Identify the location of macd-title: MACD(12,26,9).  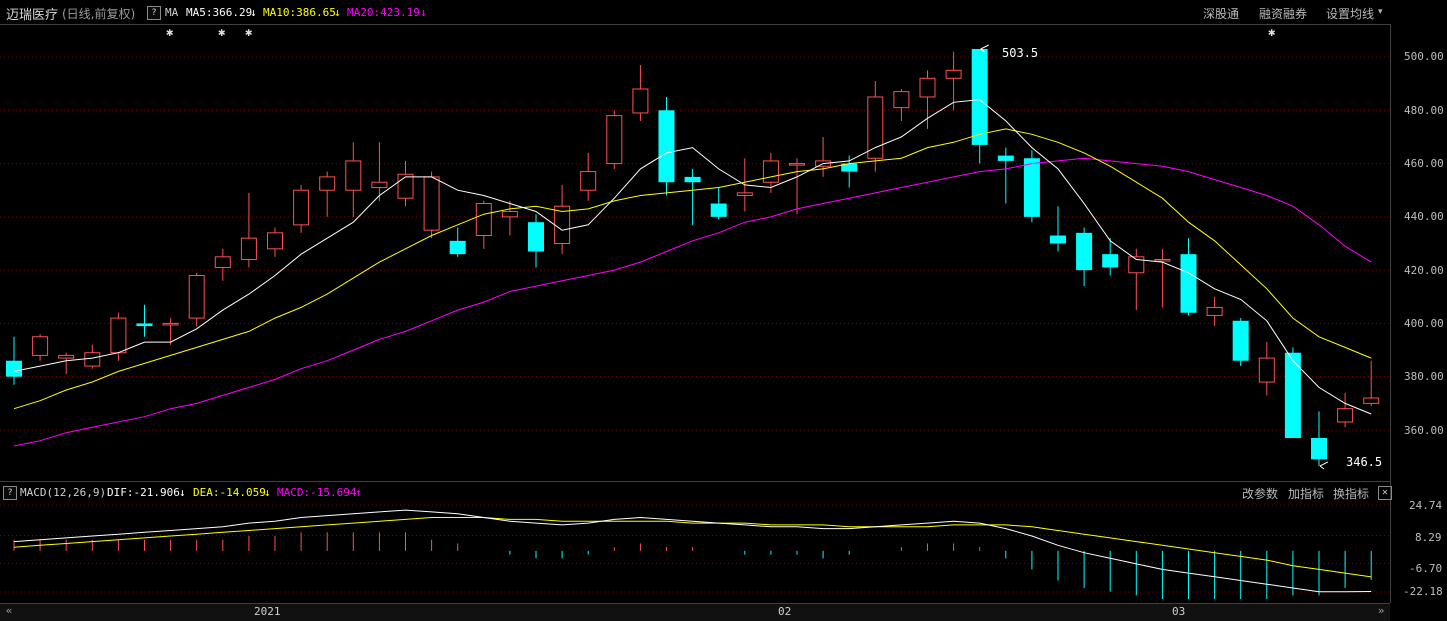
(63, 492).